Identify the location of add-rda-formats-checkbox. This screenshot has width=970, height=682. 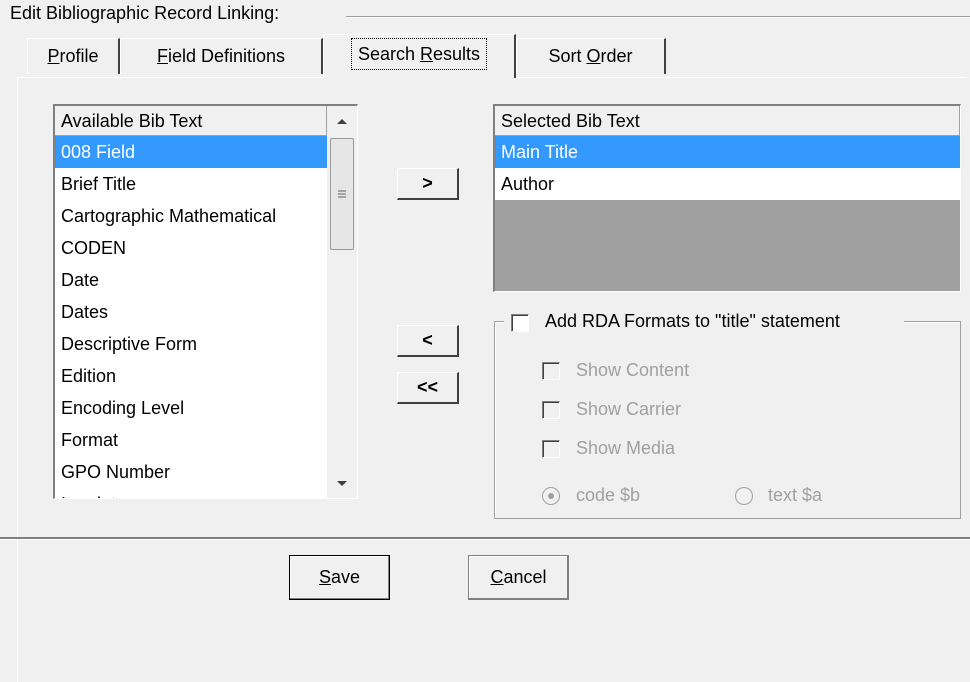
(520, 323).